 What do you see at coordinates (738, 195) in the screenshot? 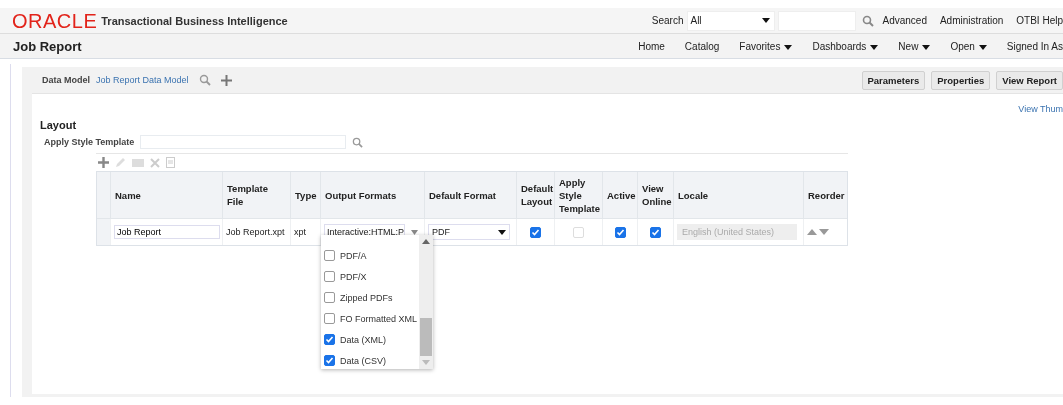
I see `column-header: Locale` at bounding box center [738, 195].